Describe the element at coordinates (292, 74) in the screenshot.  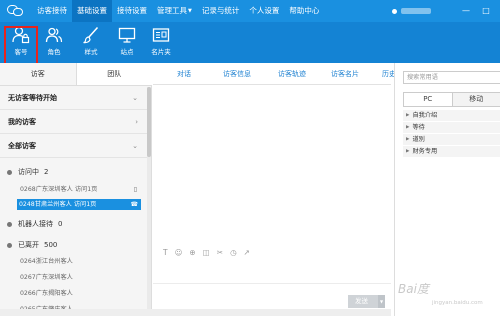
I see `tab-visitor-track: 访客轨迹` at that location.